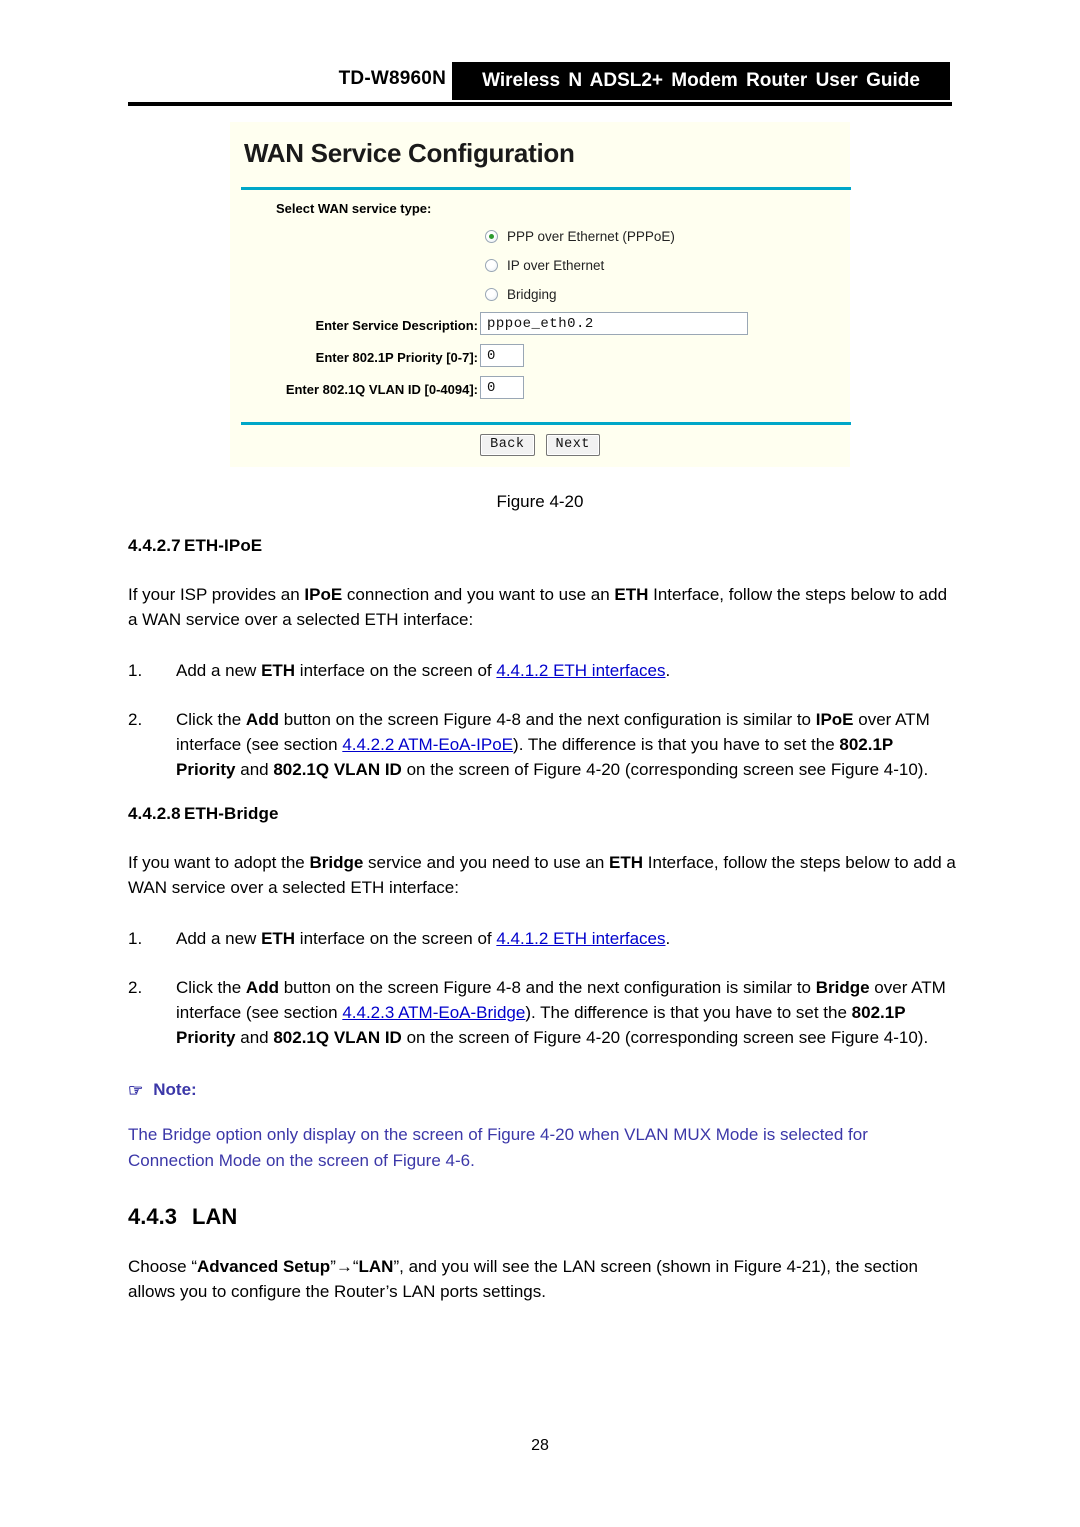  I want to click on cross-reference-link: 4.4.2.2 ATM-EoA-IPoE, so click(427, 744).